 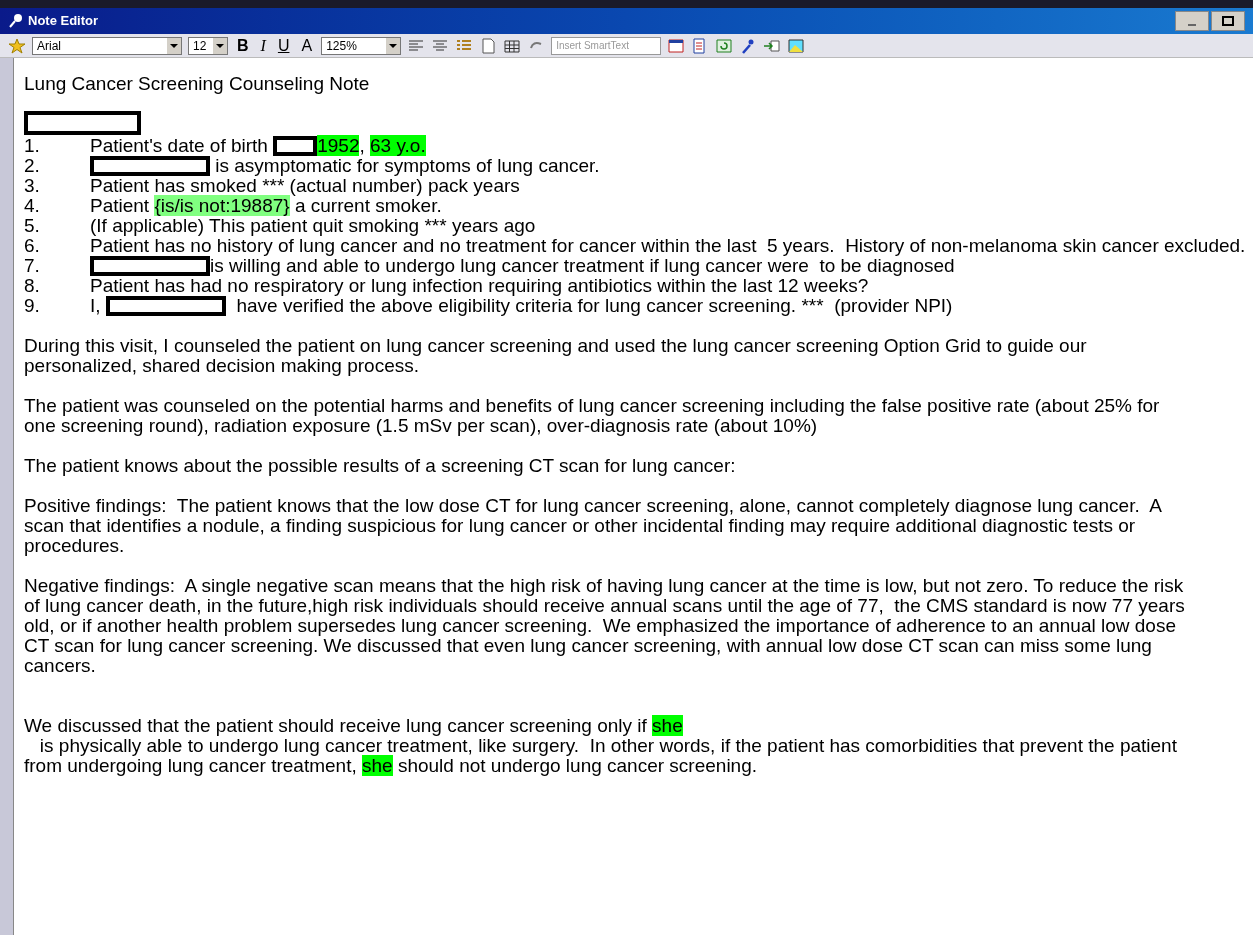 I want to click on redaction-box, so click(x=295, y=146).